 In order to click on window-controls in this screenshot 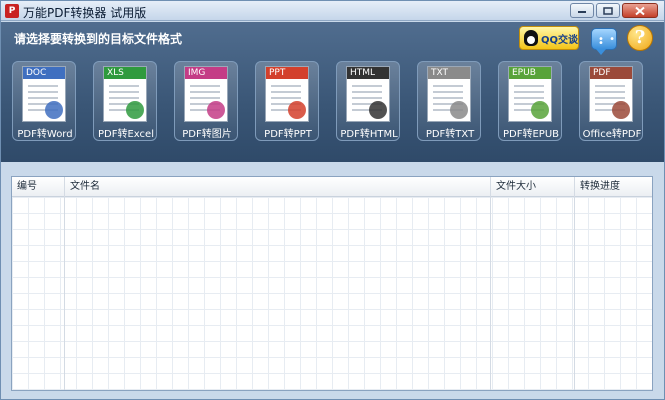, I will do `click(614, 10)`.